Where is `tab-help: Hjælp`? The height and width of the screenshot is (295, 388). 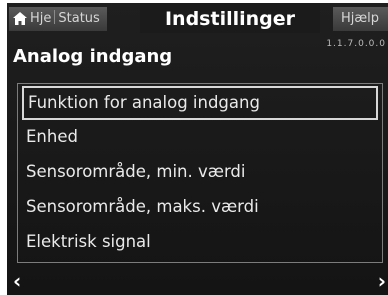
tab-help: Hjælp is located at coordinates (360, 19).